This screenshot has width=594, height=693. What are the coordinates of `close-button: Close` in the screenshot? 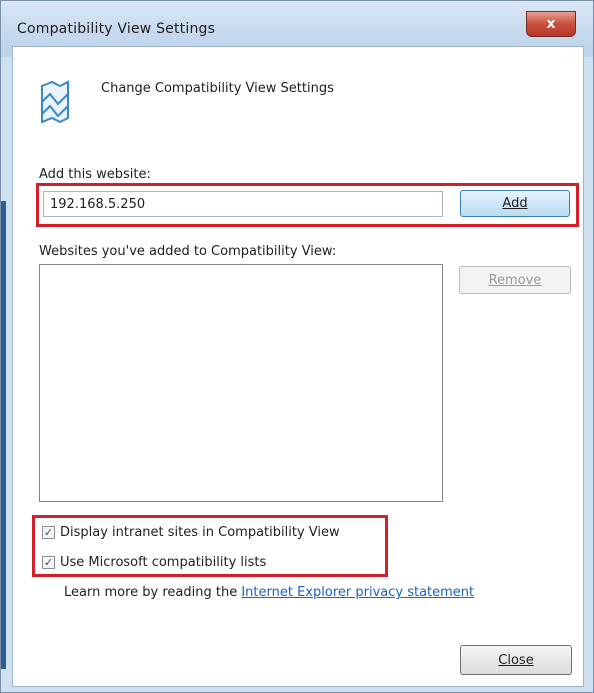 It's located at (516, 660).